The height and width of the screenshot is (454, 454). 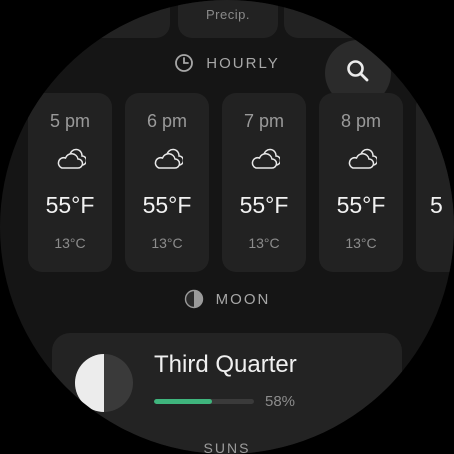 I want to click on moon-title: MOON, so click(x=243, y=299).